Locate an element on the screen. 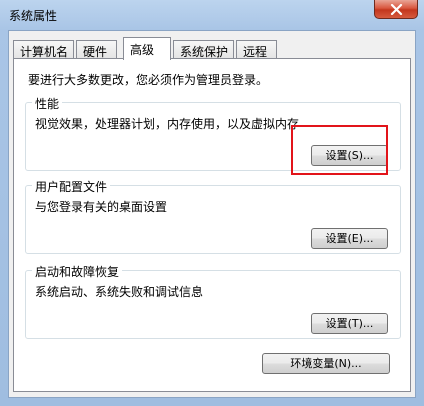 The height and width of the screenshot is (406, 424). tab-system-protection: 系统保护 is located at coordinates (203, 49).